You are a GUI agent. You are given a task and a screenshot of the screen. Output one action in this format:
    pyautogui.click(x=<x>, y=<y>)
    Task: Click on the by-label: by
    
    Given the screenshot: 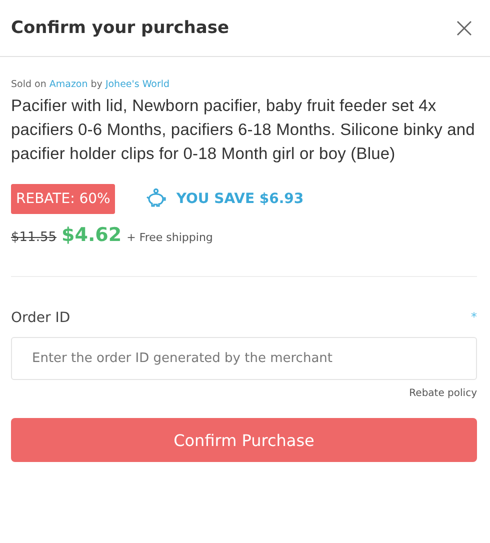 What is the action you would take?
    pyautogui.click(x=96, y=84)
    